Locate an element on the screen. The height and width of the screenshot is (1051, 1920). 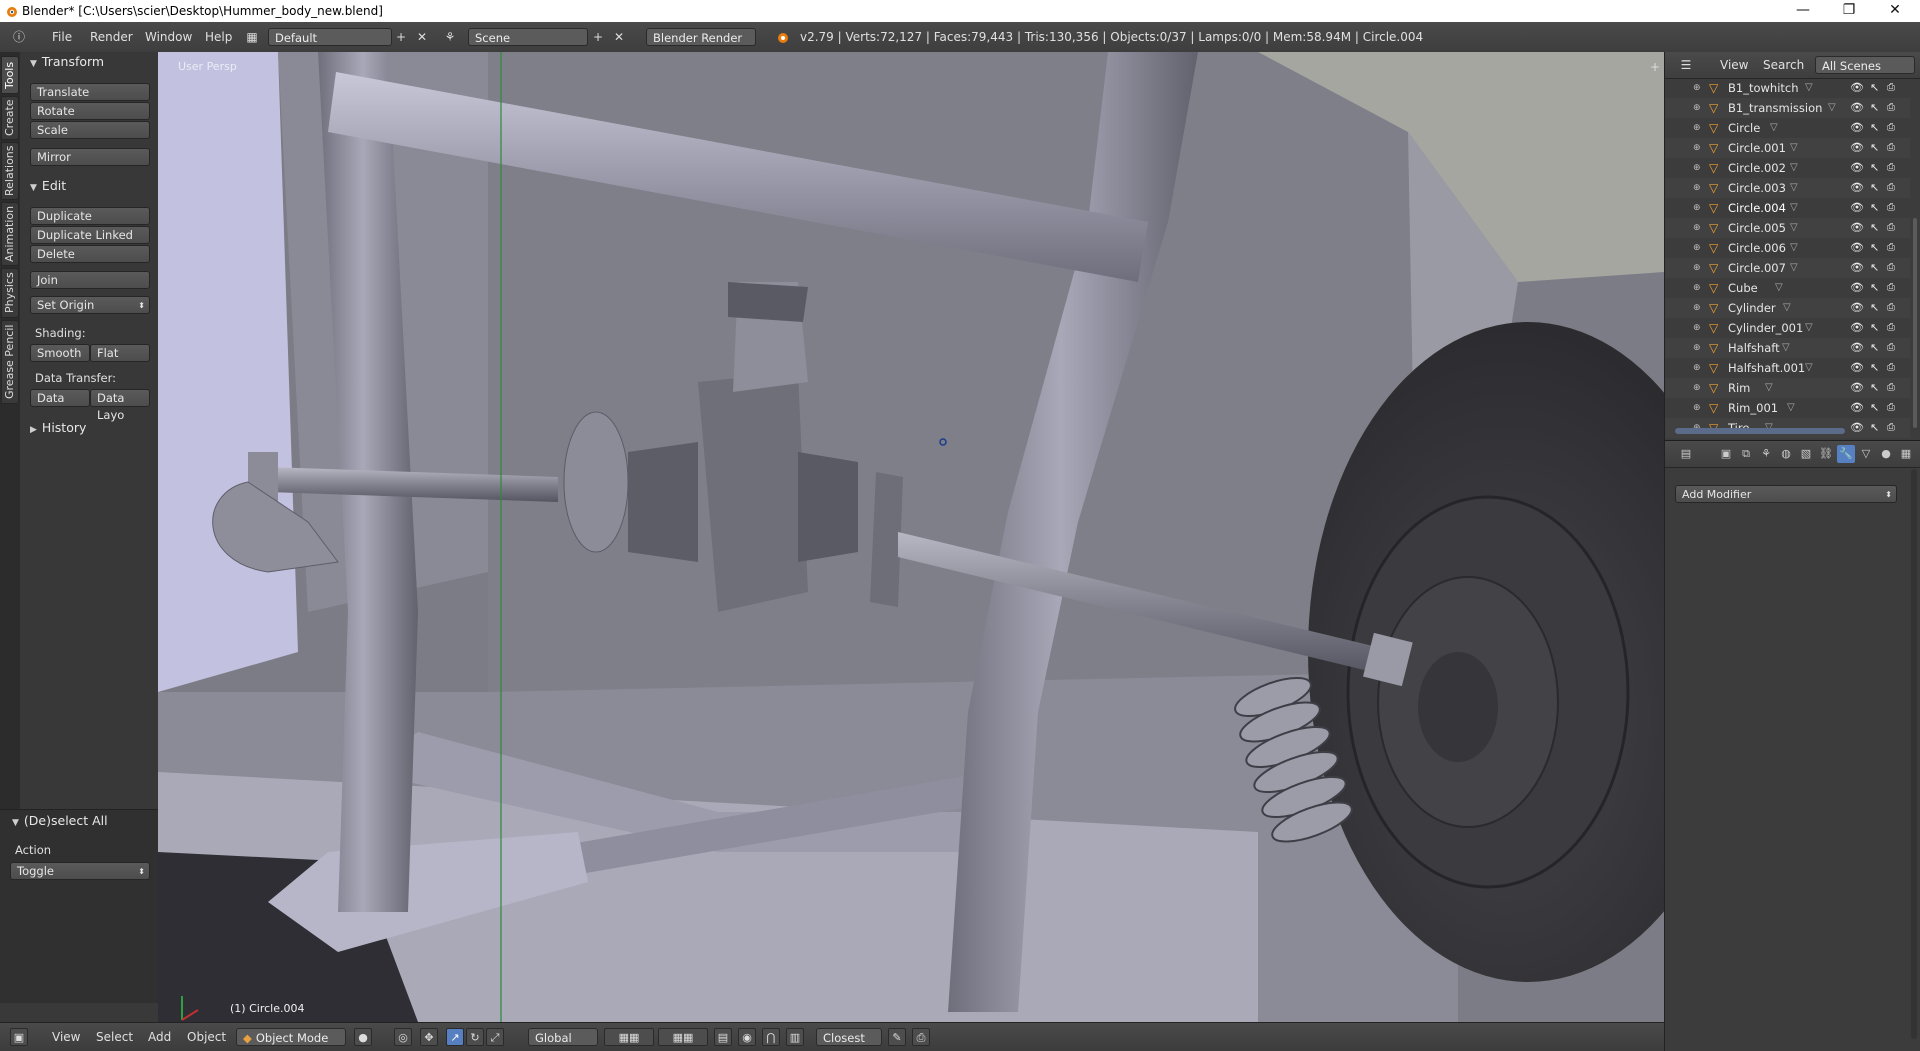
properties-scrollbar is located at coordinates (1914, 754).